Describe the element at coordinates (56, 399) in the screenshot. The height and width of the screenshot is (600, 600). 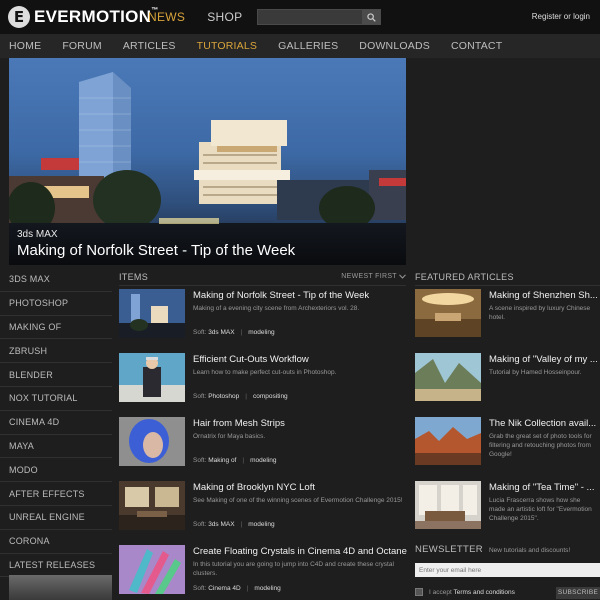
I see `sidebar-item-nox-tutorial: NOX TUTORIAL` at that location.